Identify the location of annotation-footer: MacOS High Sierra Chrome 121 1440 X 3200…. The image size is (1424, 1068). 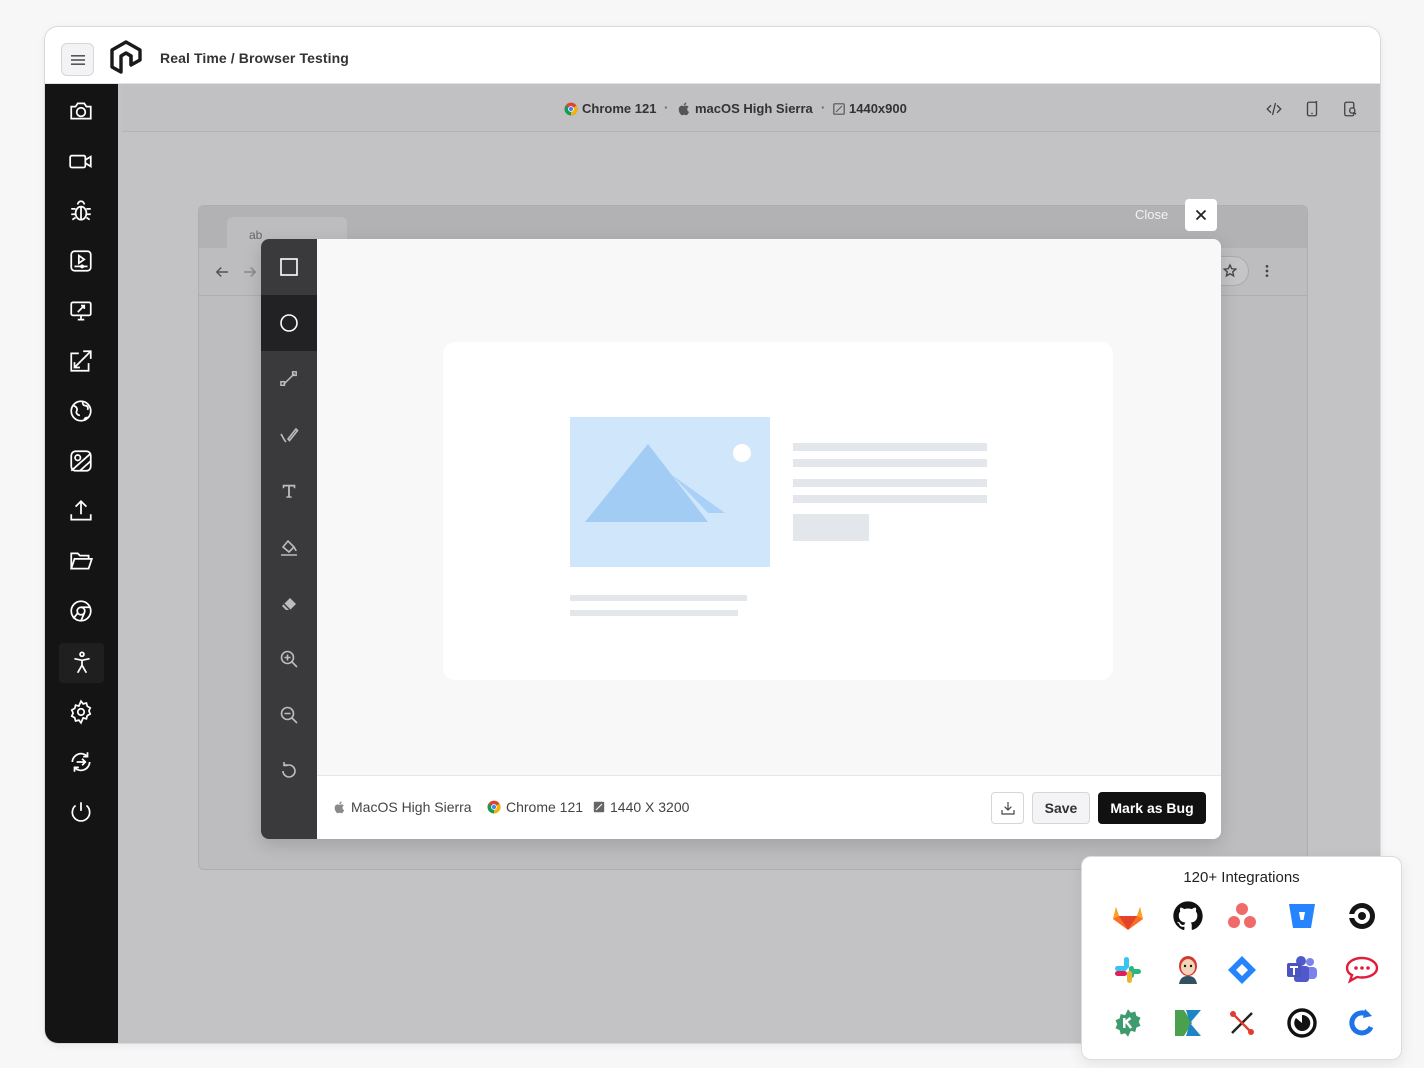
(769, 807).